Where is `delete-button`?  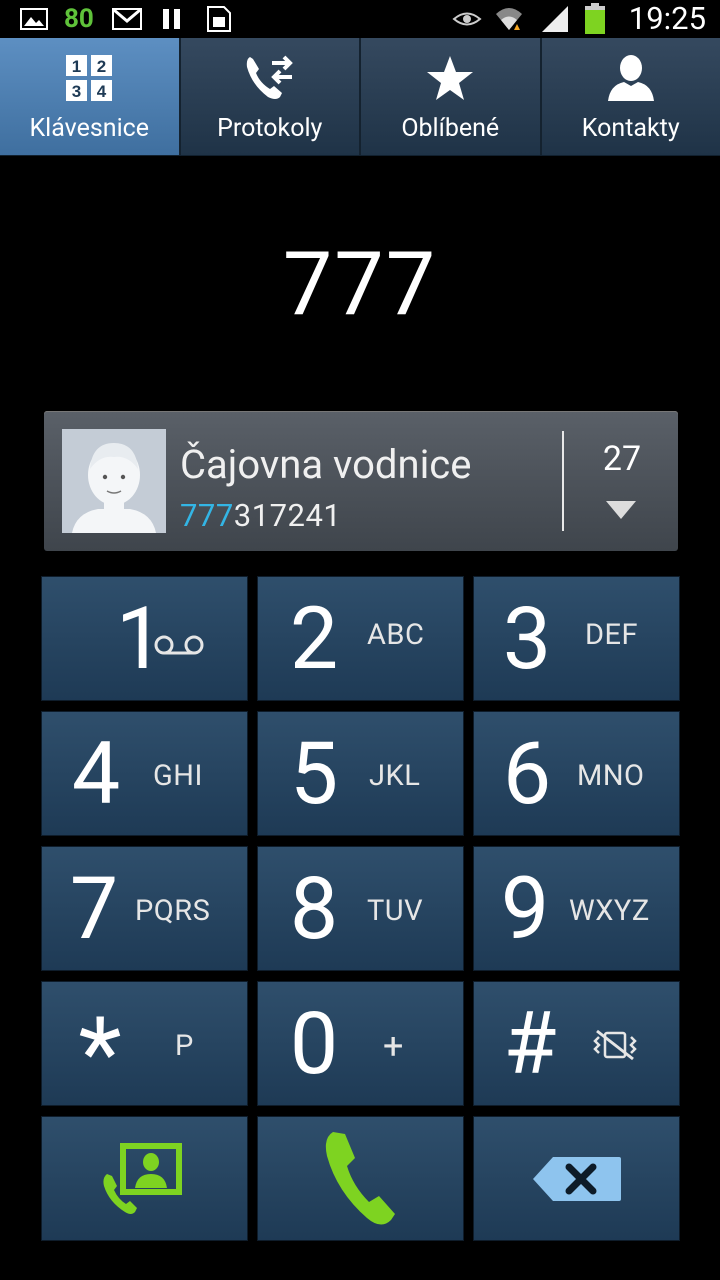 delete-button is located at coordinates (576, 1178).